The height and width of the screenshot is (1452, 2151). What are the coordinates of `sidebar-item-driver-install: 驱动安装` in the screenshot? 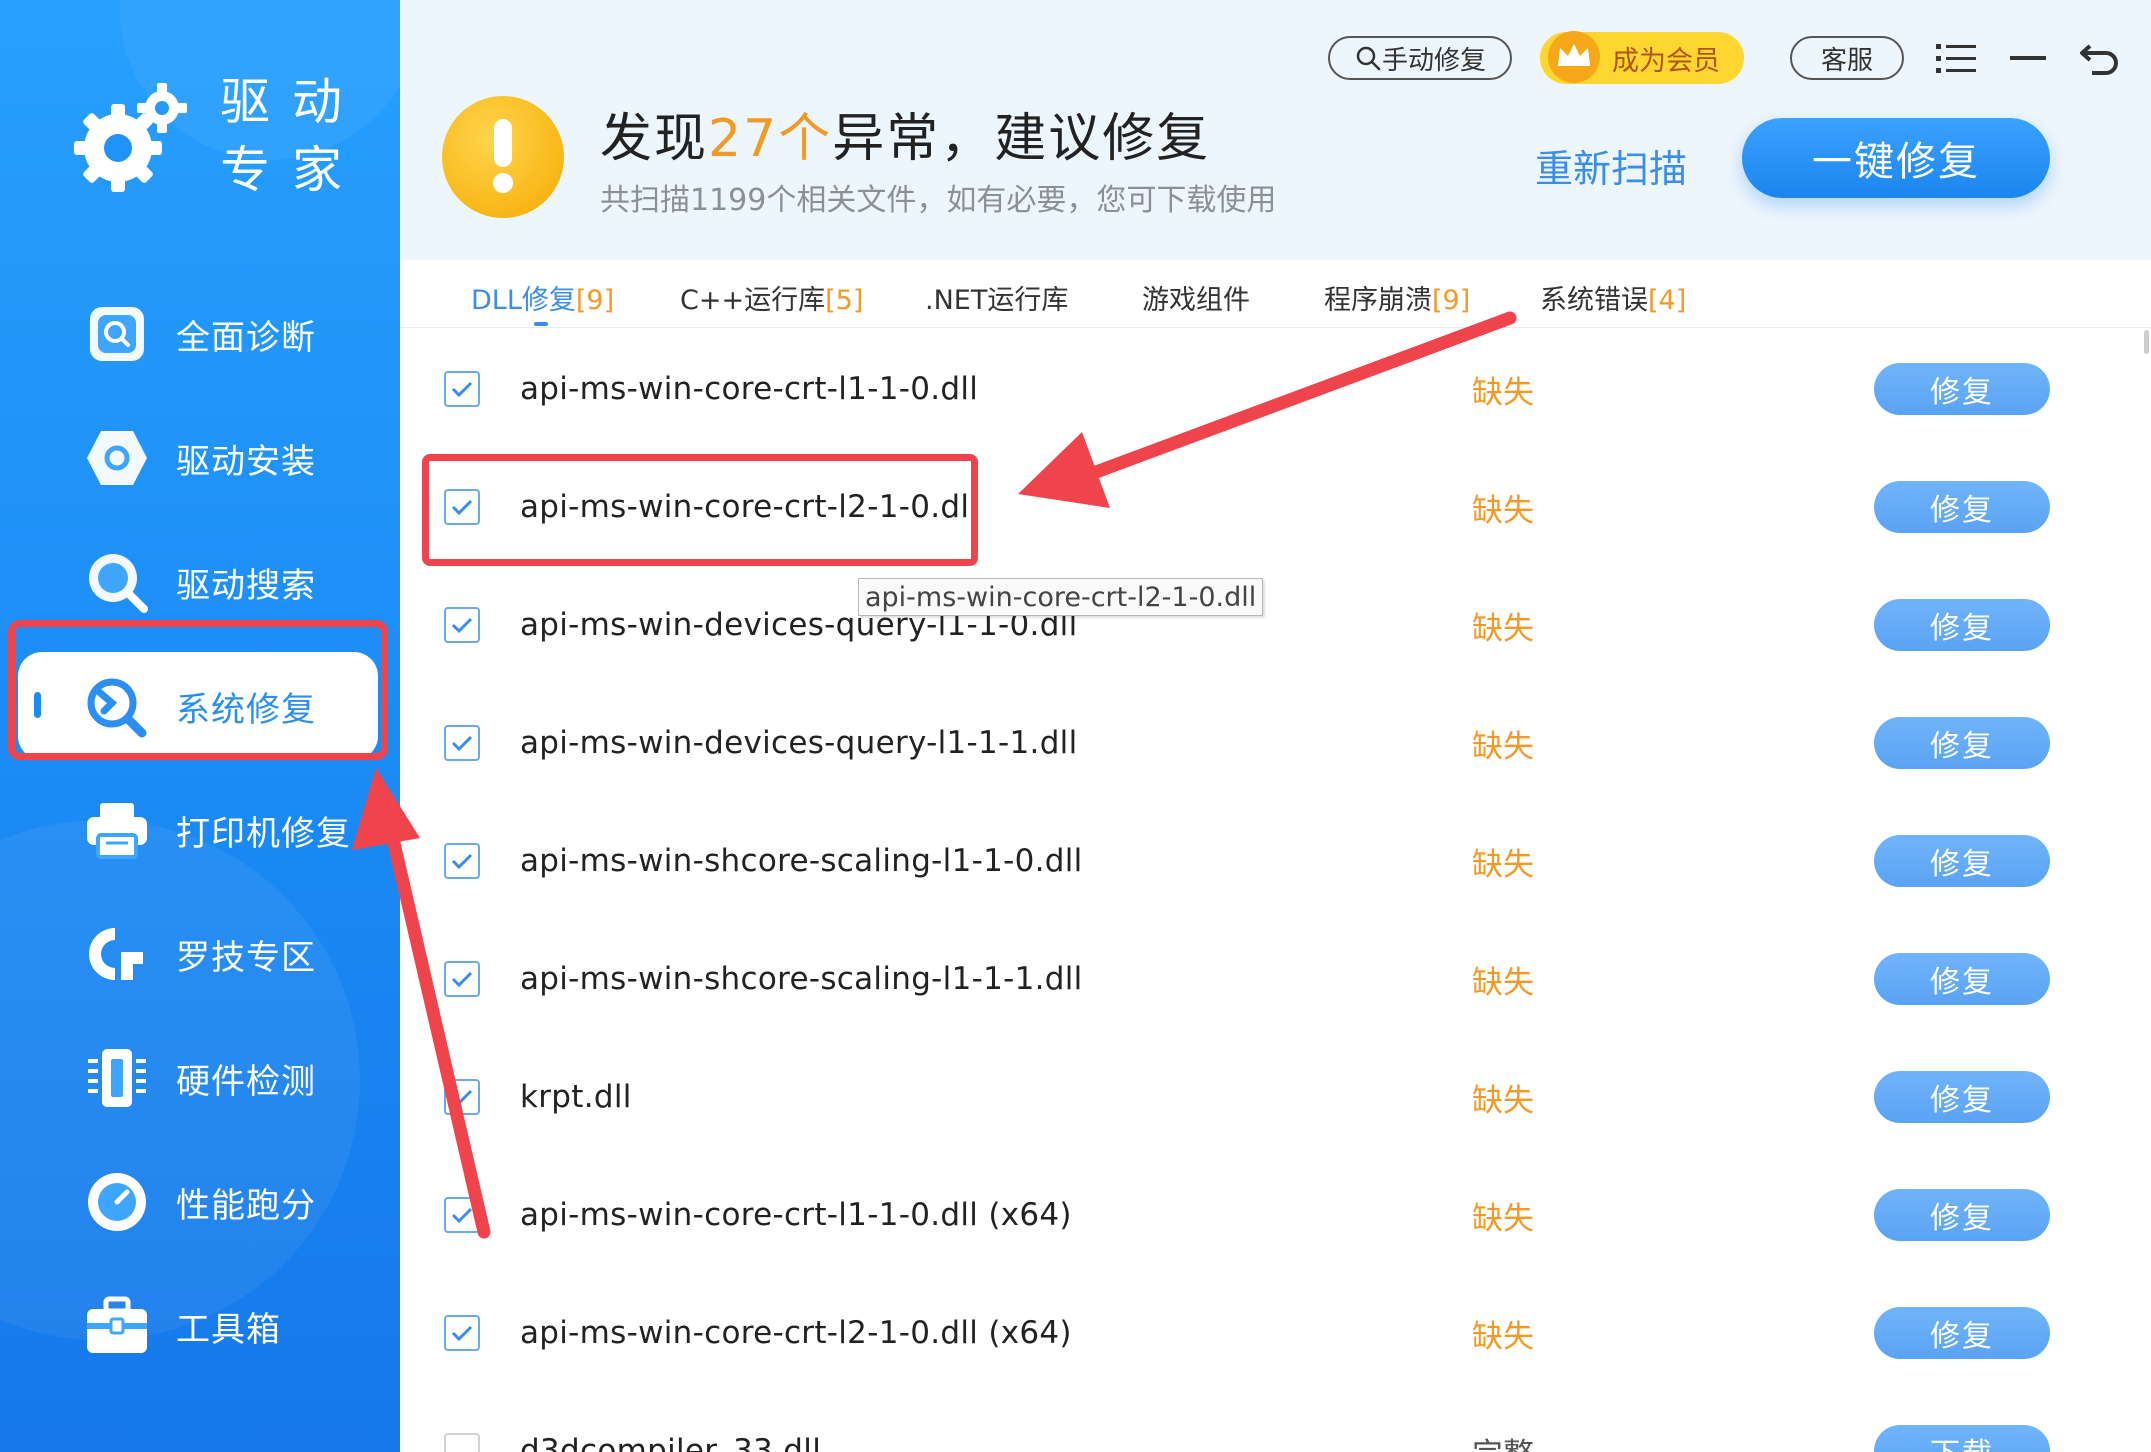 It's located at (200, 458).